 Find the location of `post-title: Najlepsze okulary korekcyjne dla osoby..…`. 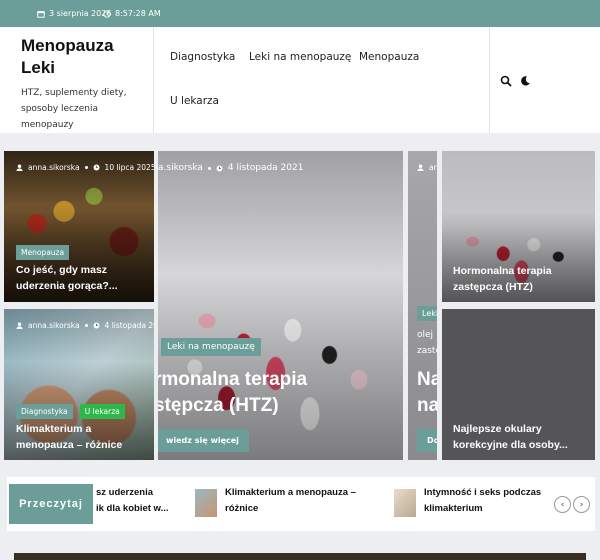

post-title: Najlepsze okulary korekcyjne dla osoby..… is located at coordinates (519, 437).